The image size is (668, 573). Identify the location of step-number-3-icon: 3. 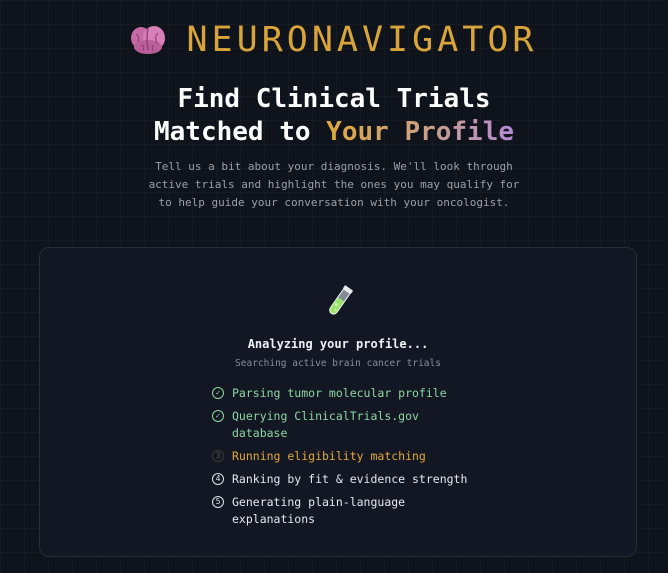
(218, 456).